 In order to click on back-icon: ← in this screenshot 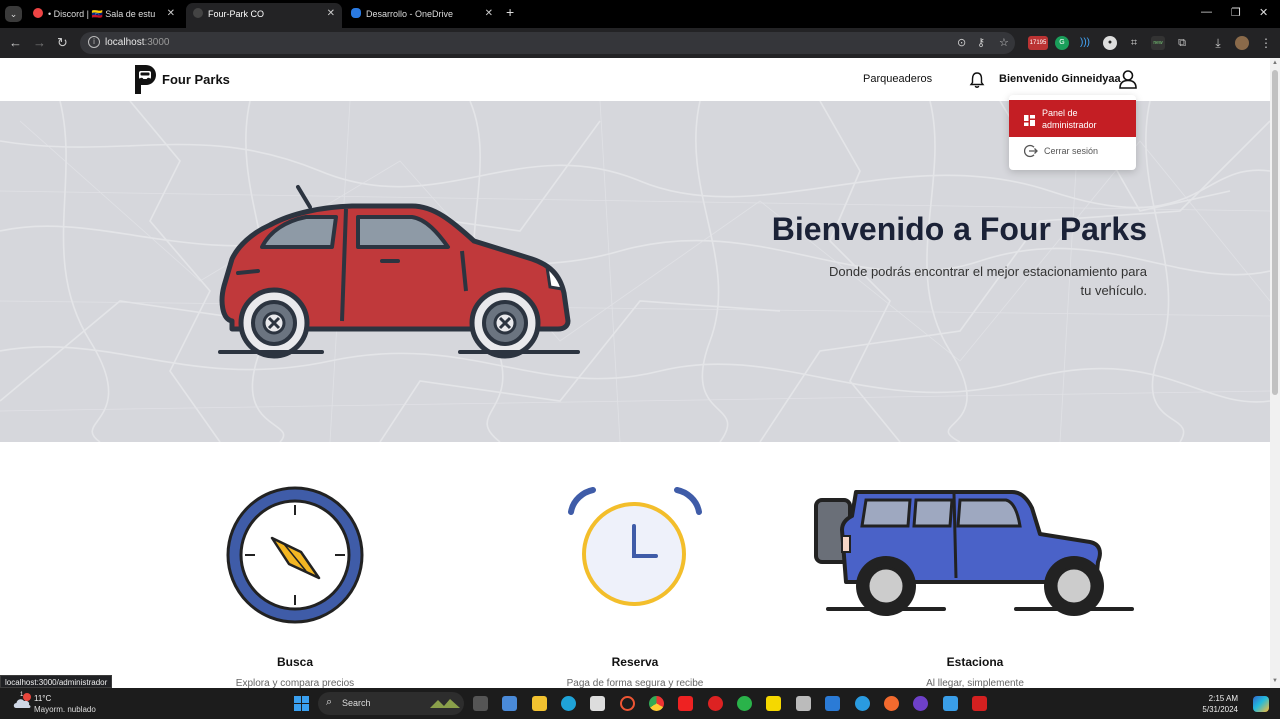, I will do `click(15, 42)`.